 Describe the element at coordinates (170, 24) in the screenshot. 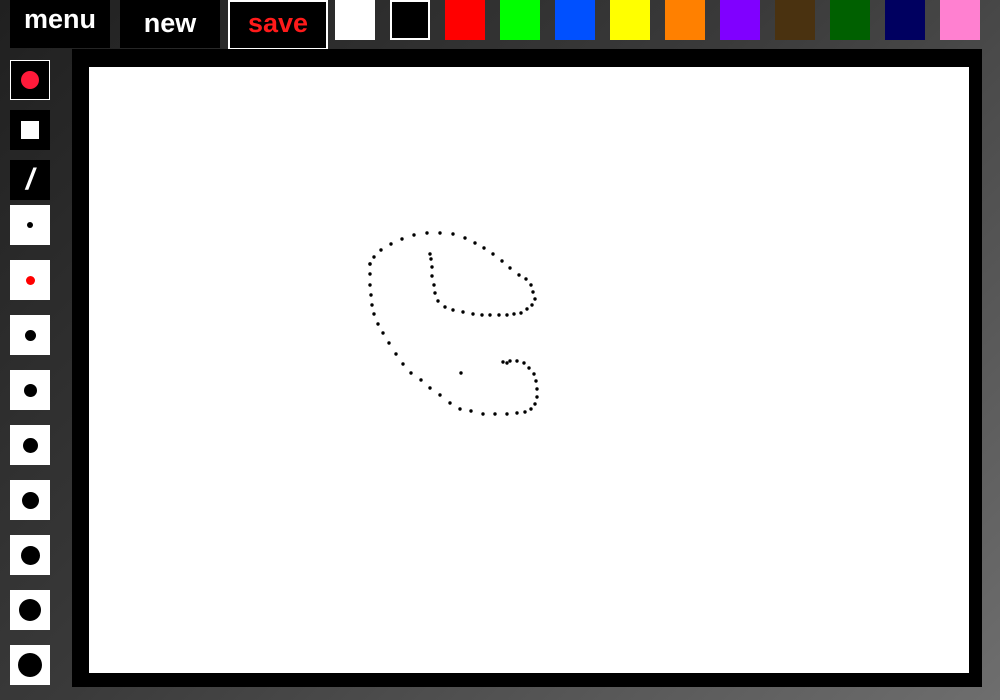

I see `new-button: new` at that location.